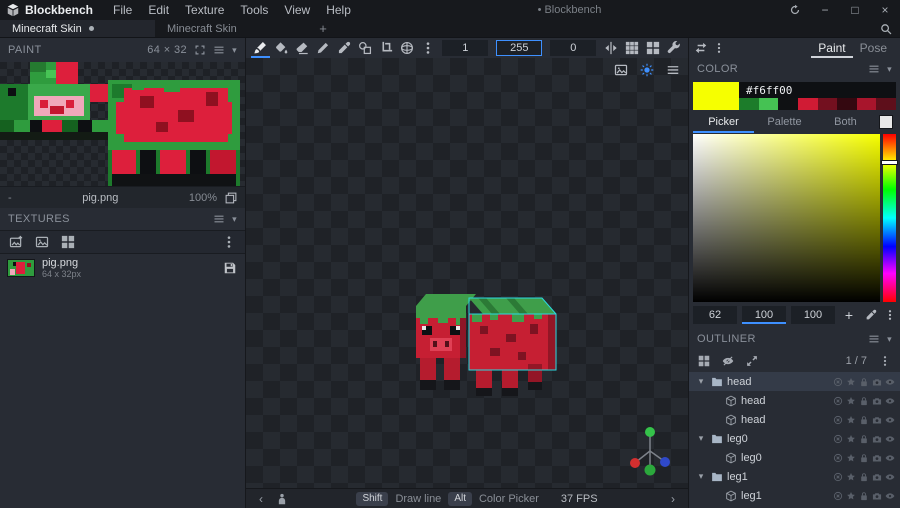 The height and width of the screenshot is (508, 900). What do you see at coordinates (825, 10) in the screenshot?
I see `minimize-button: −` at bounding box center [825, 10].